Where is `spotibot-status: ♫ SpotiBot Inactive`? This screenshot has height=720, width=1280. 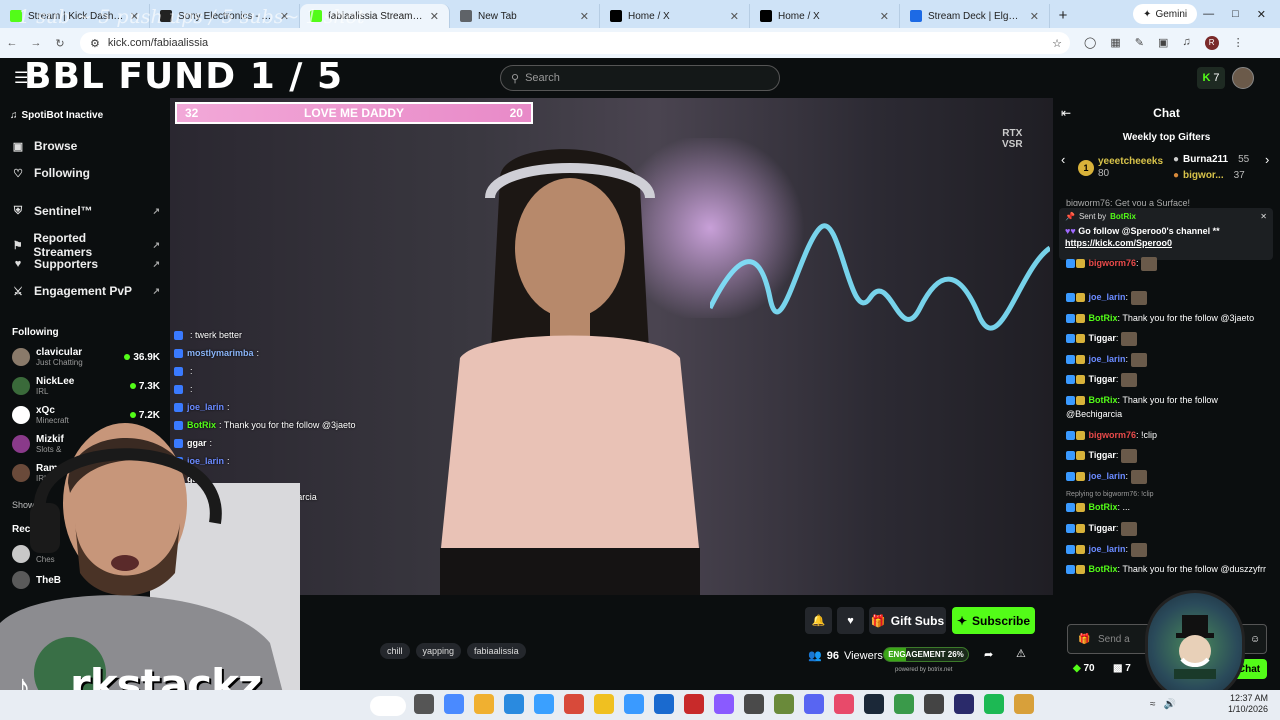
spotibot-status: ♫ SpotiBot Inactive is located at coordinates (56, 115).